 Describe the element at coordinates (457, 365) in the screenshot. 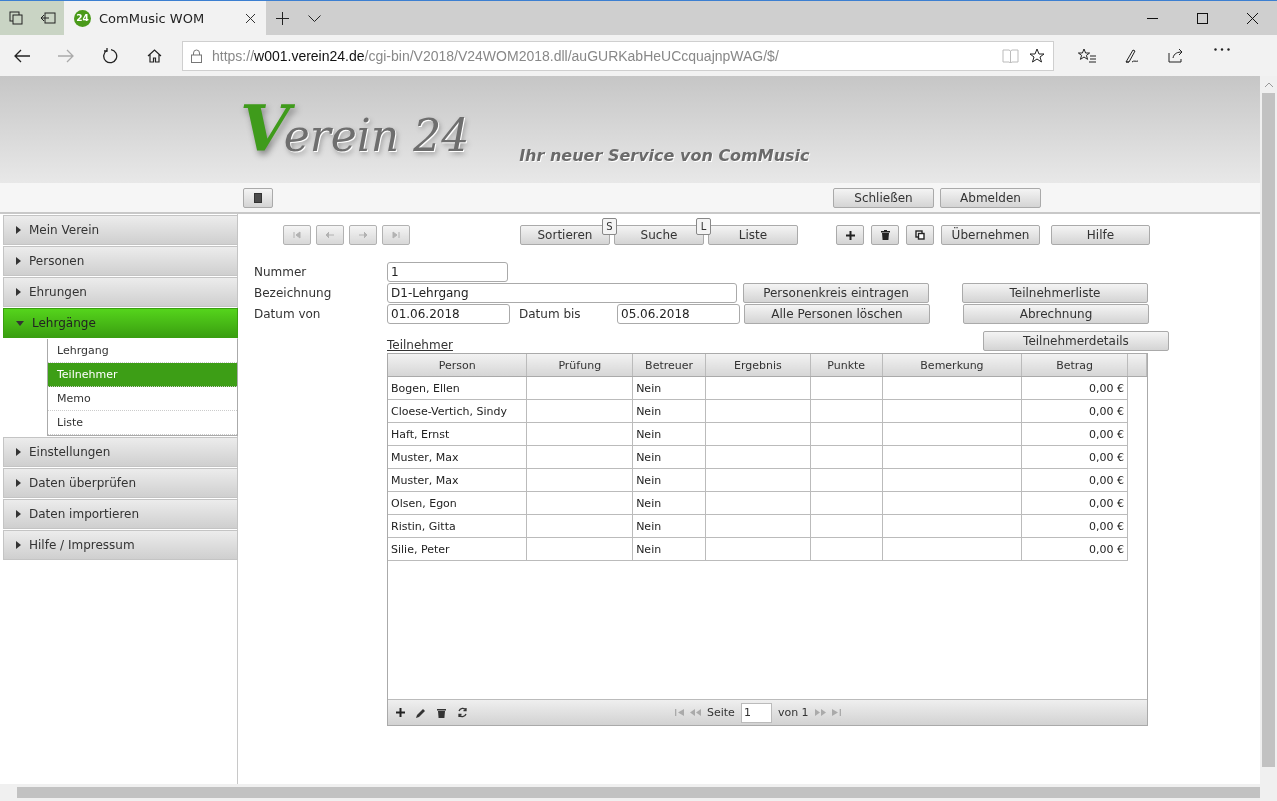

I see `column-header: Person` at that location.